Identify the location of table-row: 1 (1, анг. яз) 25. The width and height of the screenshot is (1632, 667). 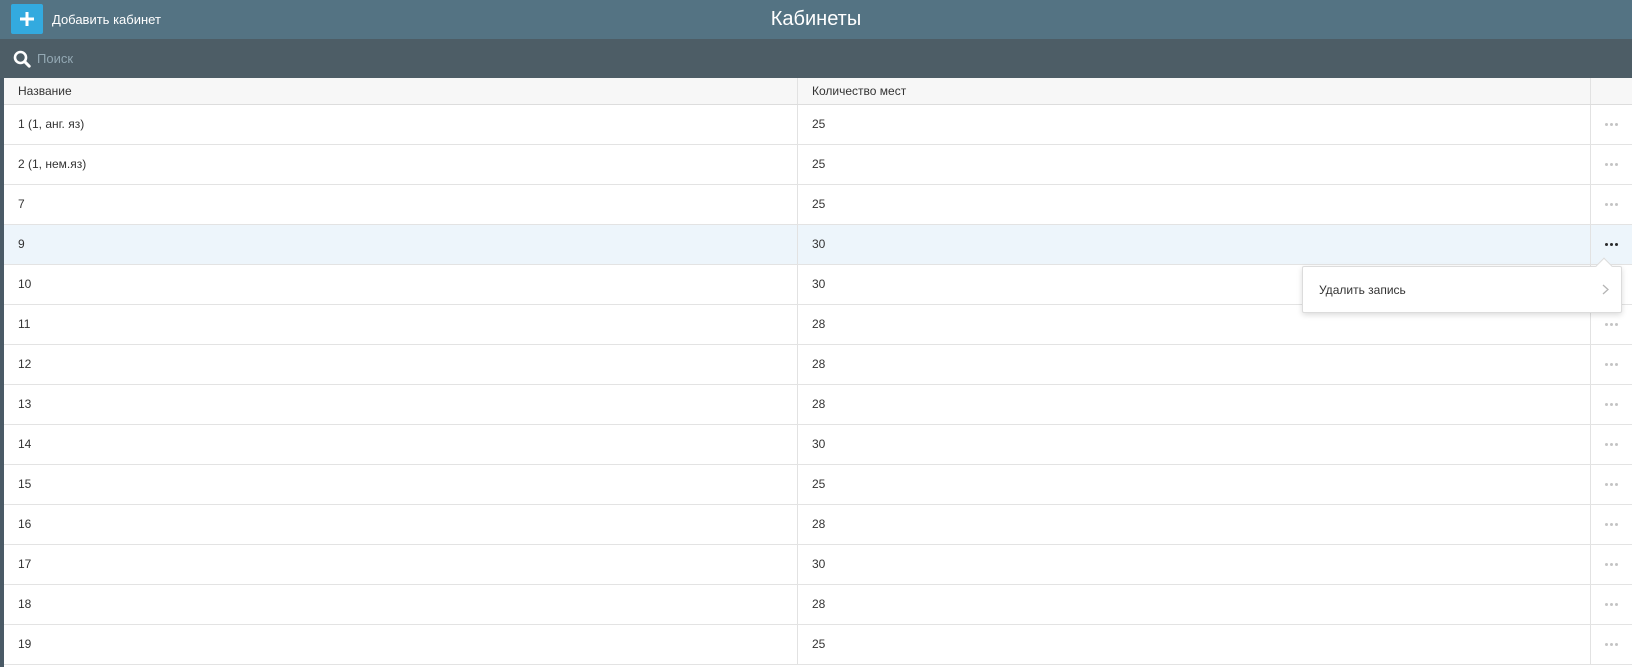
(818, 125).